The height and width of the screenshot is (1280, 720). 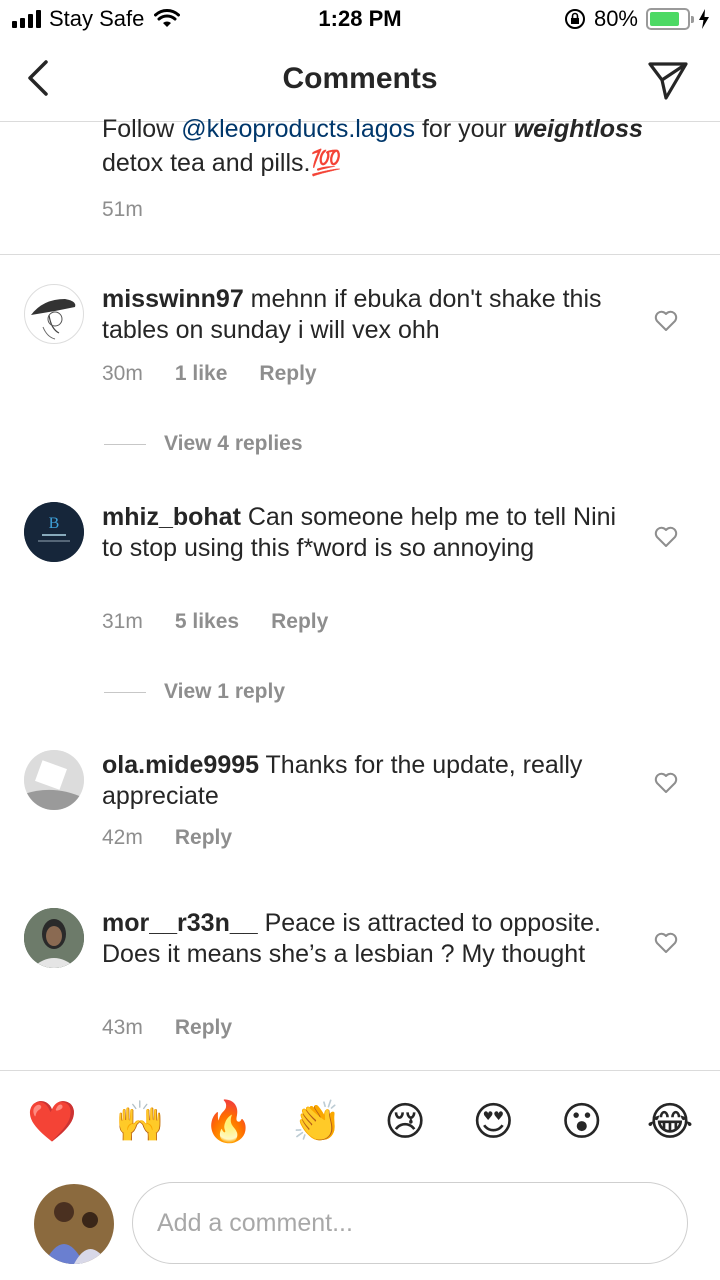 What do you see at coordinates (52, 1122) in the screenshot?
I see `heart-emoji-button: ❤️` at bounding box center [52, 1122].